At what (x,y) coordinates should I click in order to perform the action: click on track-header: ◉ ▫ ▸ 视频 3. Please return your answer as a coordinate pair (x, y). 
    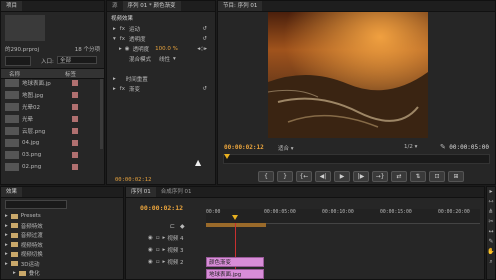
    Looking at the image, I should click on (166, 250).